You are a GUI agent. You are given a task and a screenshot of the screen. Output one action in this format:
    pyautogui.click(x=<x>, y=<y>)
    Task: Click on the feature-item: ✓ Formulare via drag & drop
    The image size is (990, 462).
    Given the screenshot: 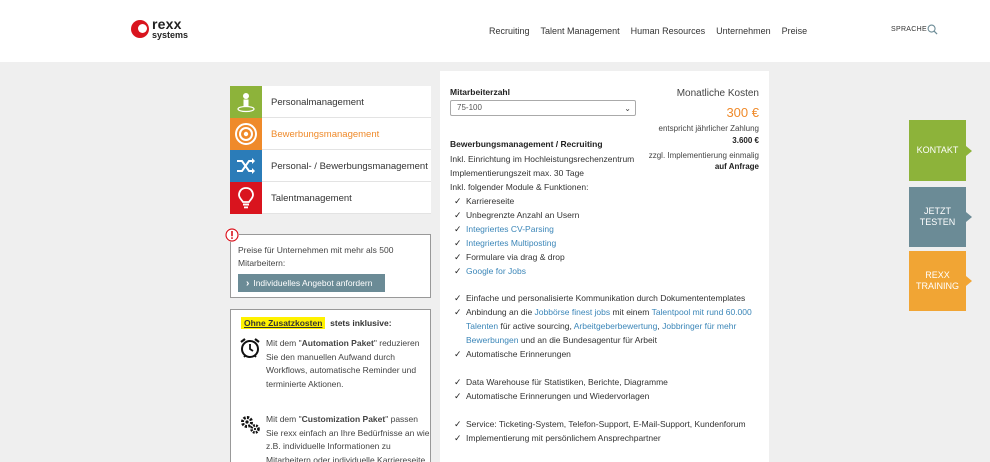 What is the action you would take?
    pyautogui.click(x=509, y=257)
    